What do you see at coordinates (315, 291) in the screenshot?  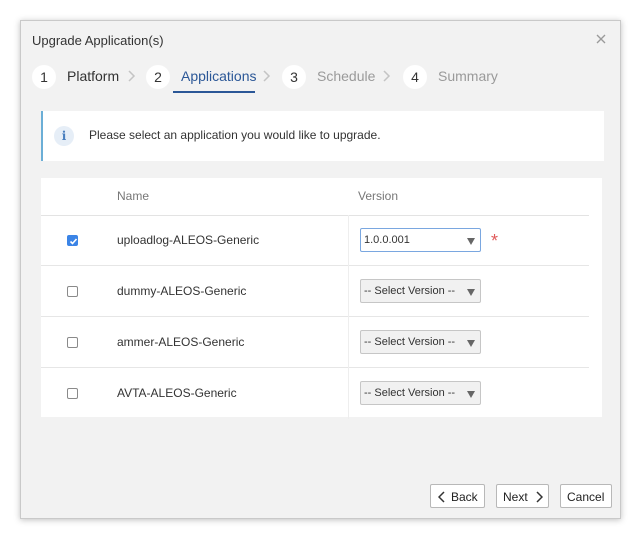 I see `table-row: dummy-ALEOS-Generic -- Select Version --` at bounding box center [315, 291].